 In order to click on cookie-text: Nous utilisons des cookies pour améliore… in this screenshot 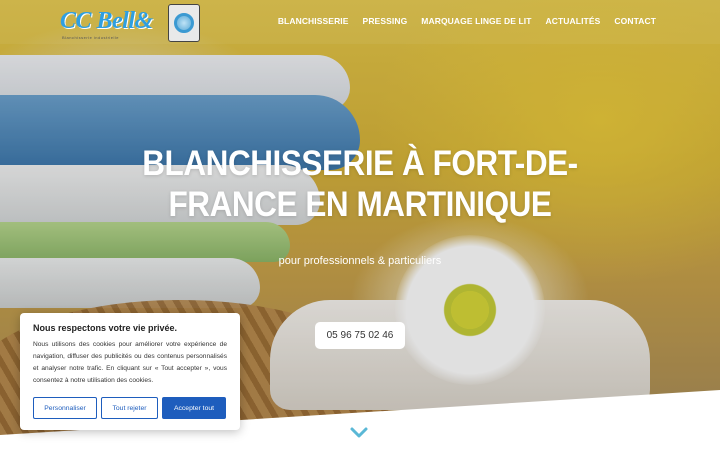, I will do `click(130, 362)`.